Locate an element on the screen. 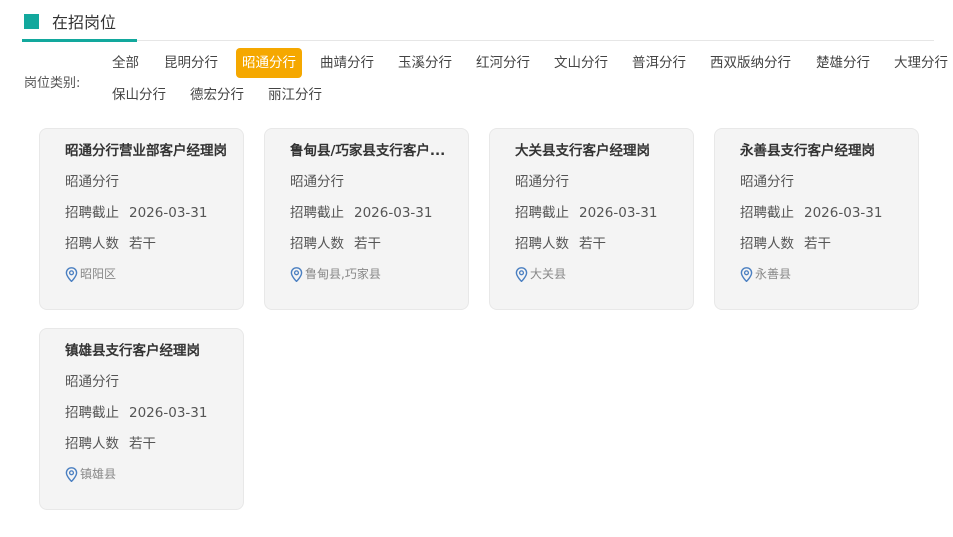 This screenshot has height=537, width=953. location-text: 昭阳区 is located at coordinates (98, 274).